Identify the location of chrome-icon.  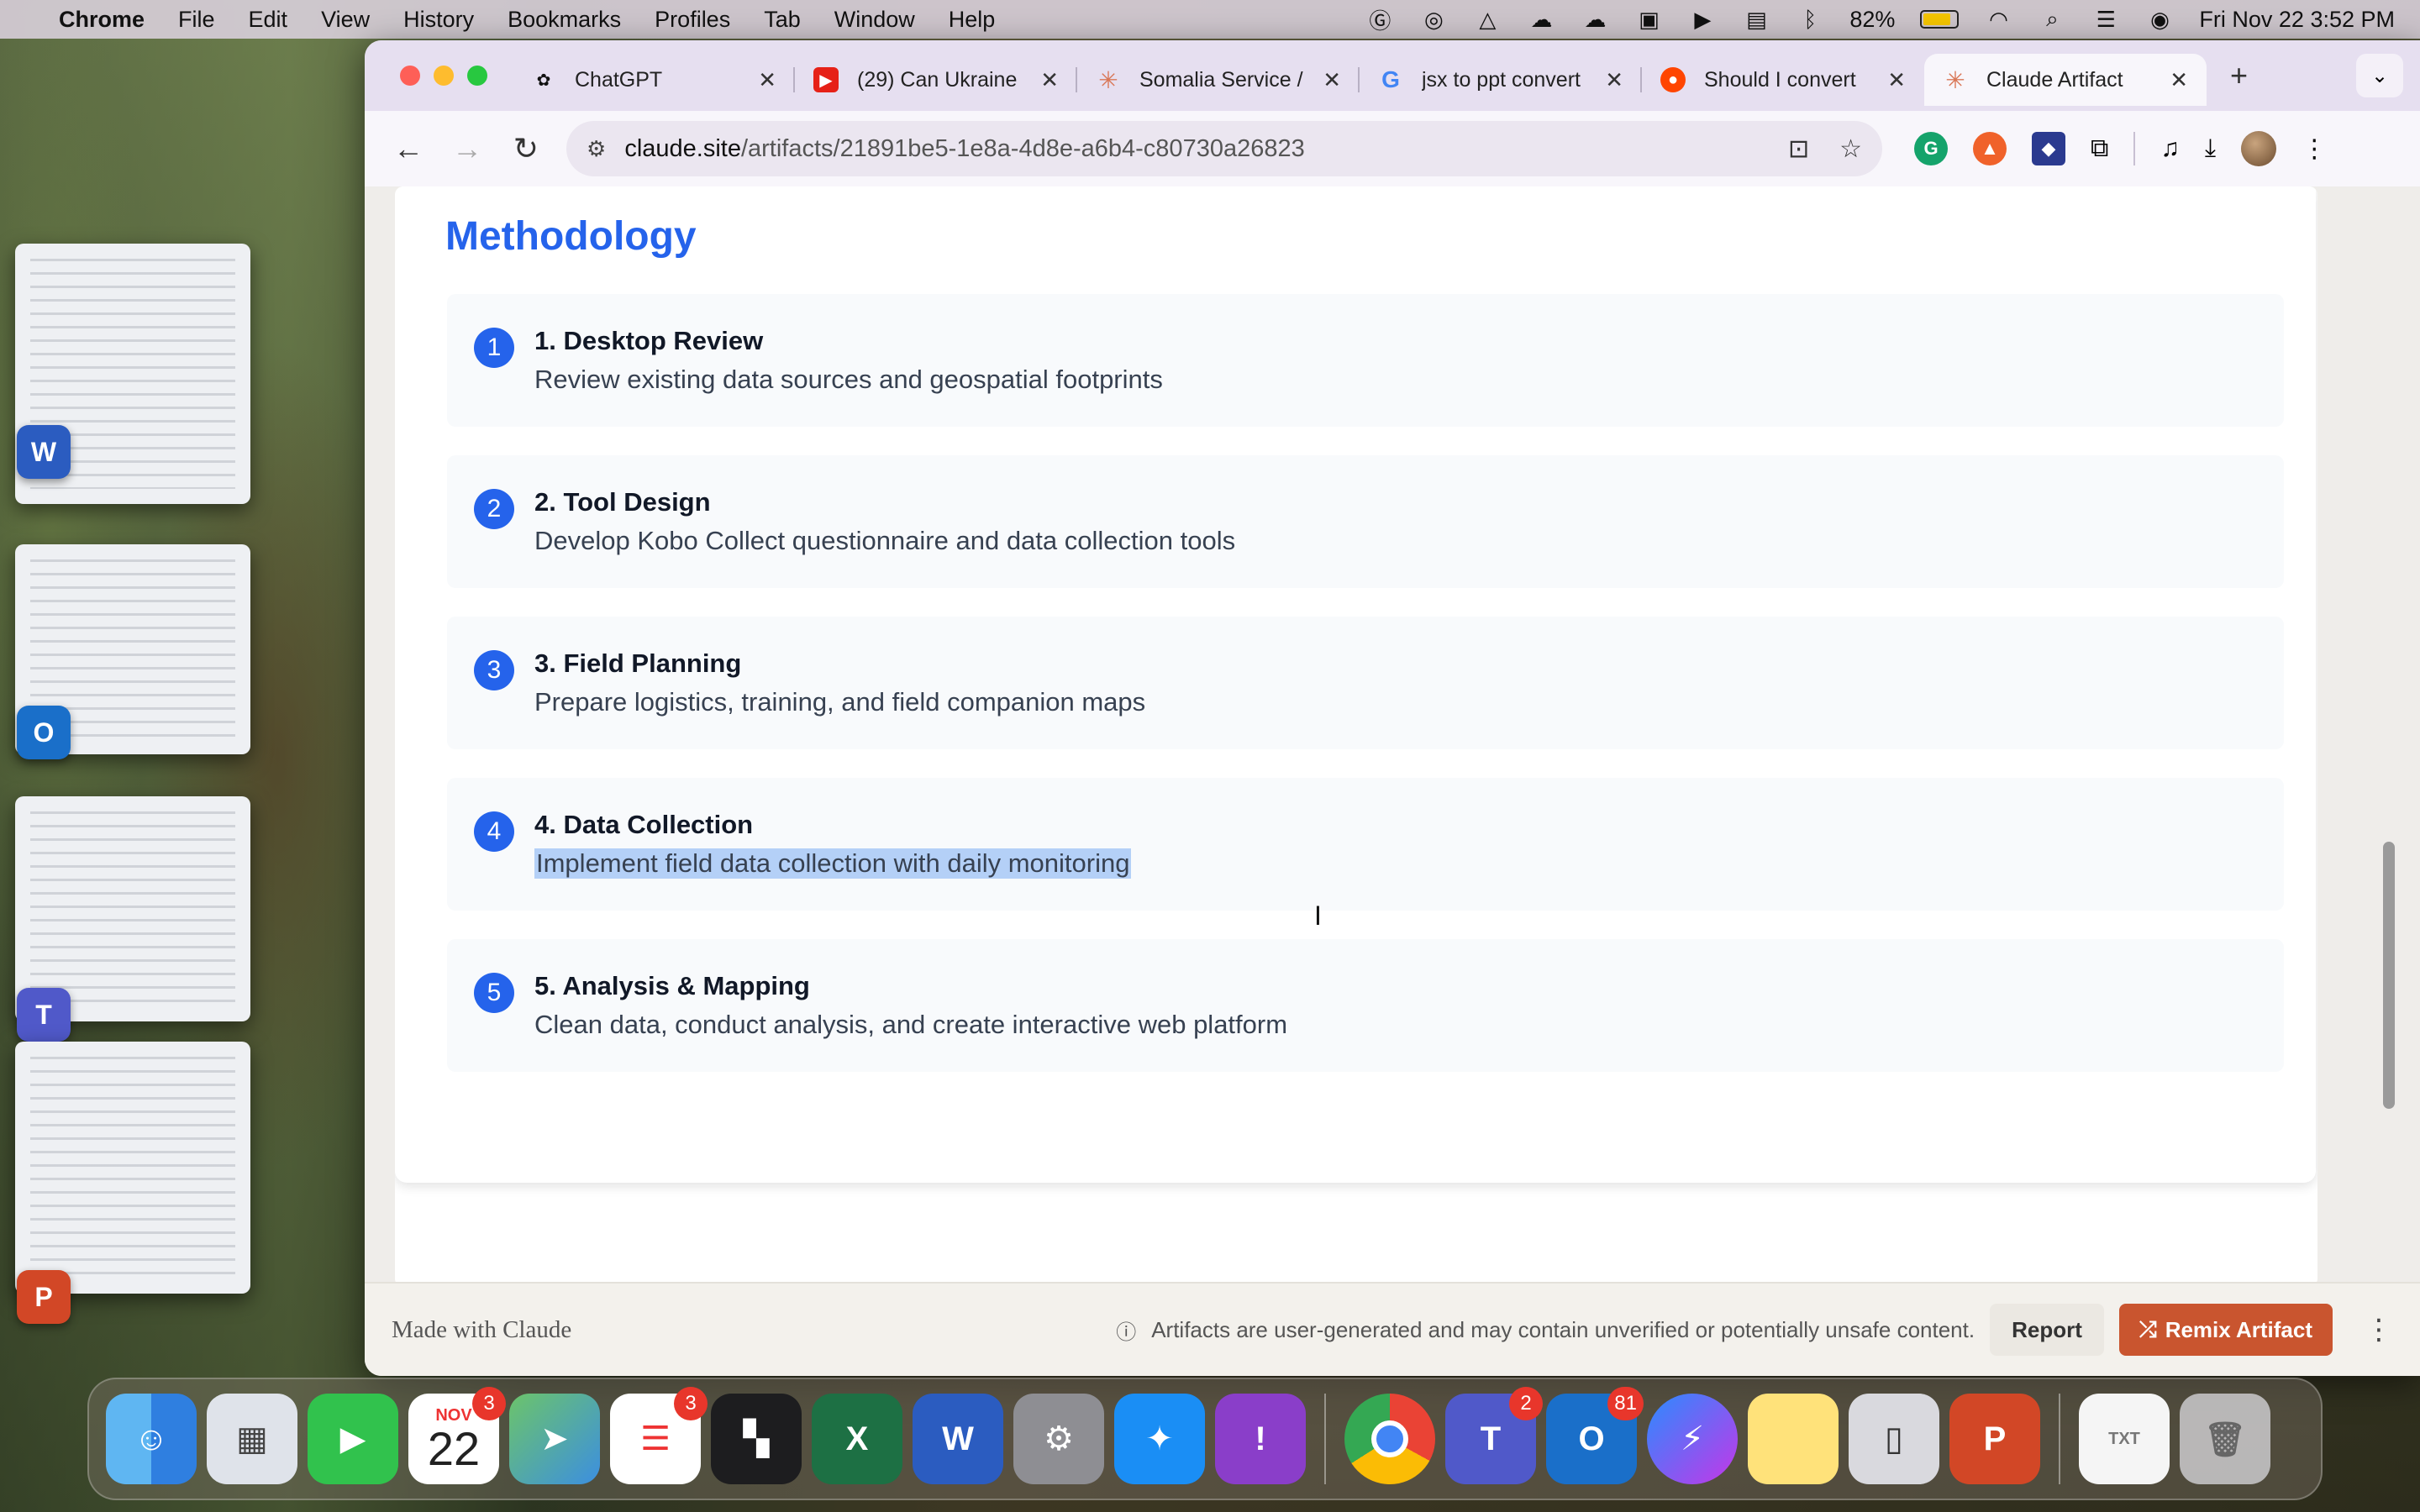
(1389, 1439).